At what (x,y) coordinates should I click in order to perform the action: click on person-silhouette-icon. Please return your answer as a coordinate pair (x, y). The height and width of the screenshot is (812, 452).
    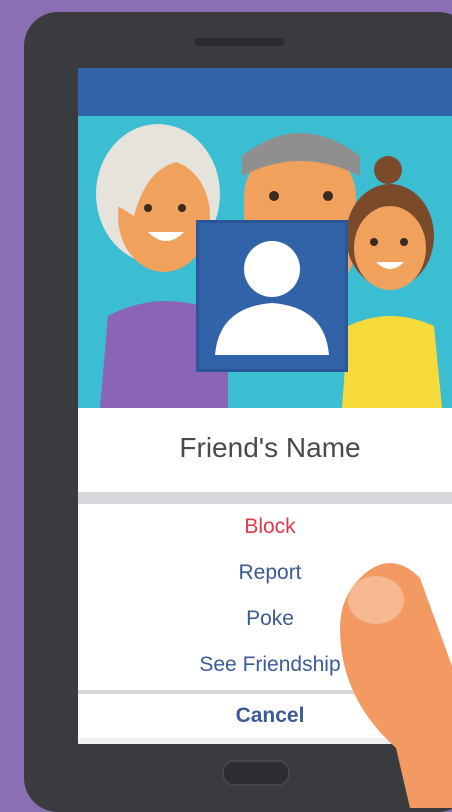
    Looking at the image, I should click on (272, 298).